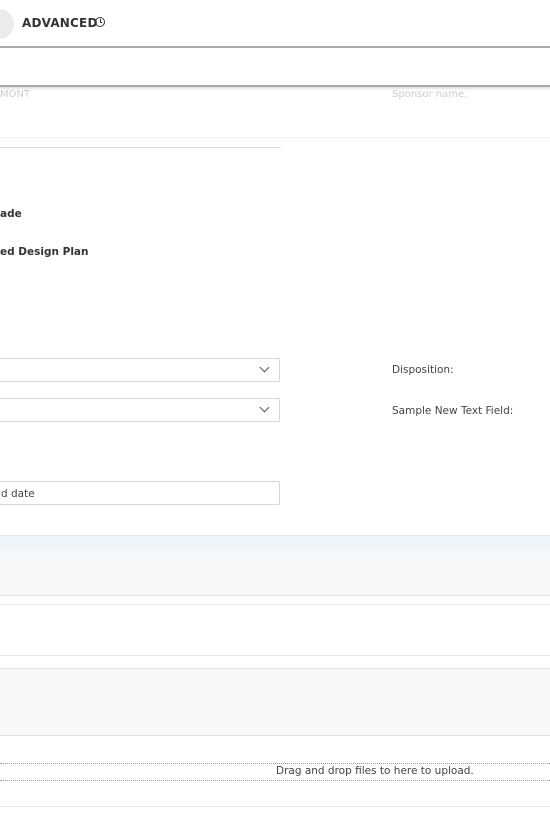  Describe the element at coordinates (15, 94) in the screenshot. I see `truncated-field-value: MONT` at that location.